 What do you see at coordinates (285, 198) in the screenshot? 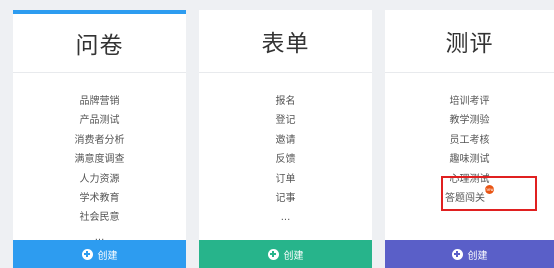
I see `list-item: 记事` at bounding box center [285, 198].